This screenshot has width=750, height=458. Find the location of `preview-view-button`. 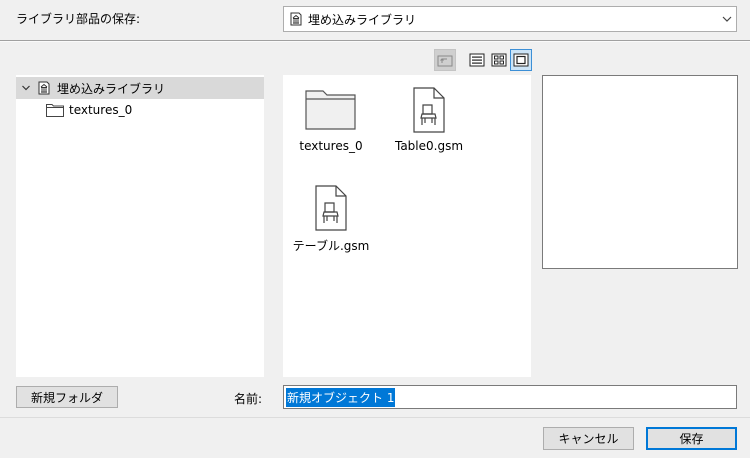

preview-view-button is located at coordinates (521, 60).